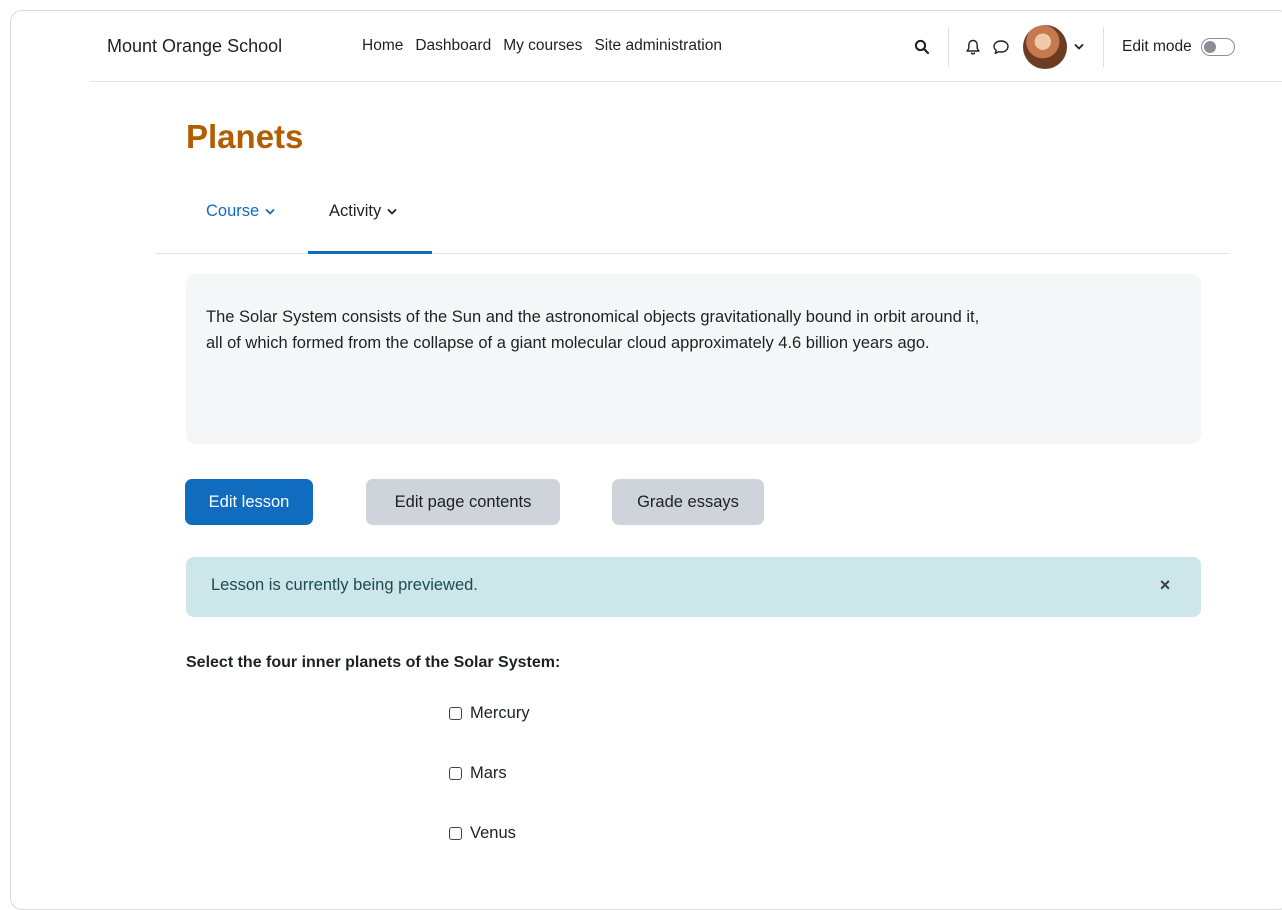 The height and width of the screenshot is (910, 1282). Describe the element at coordinates (688, 502) in the screenshot. I see `grade-essays-button: Grade essays` at that location.